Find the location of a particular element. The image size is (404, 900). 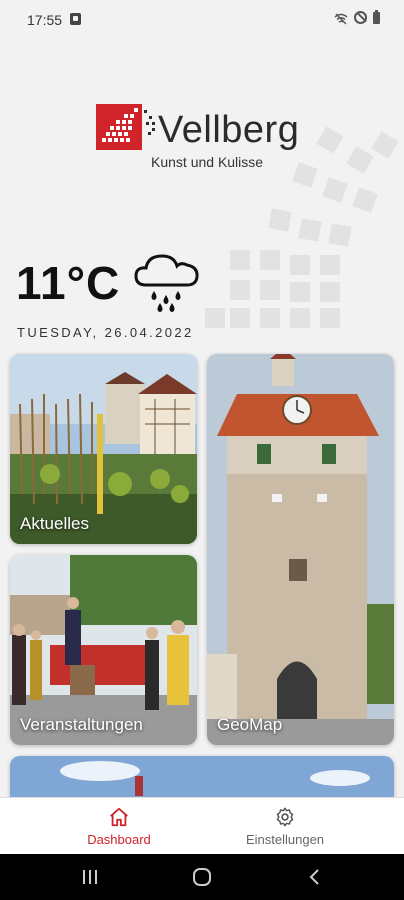

nav-einstellungen: Einstellungen is located at coordinates (285, 826).